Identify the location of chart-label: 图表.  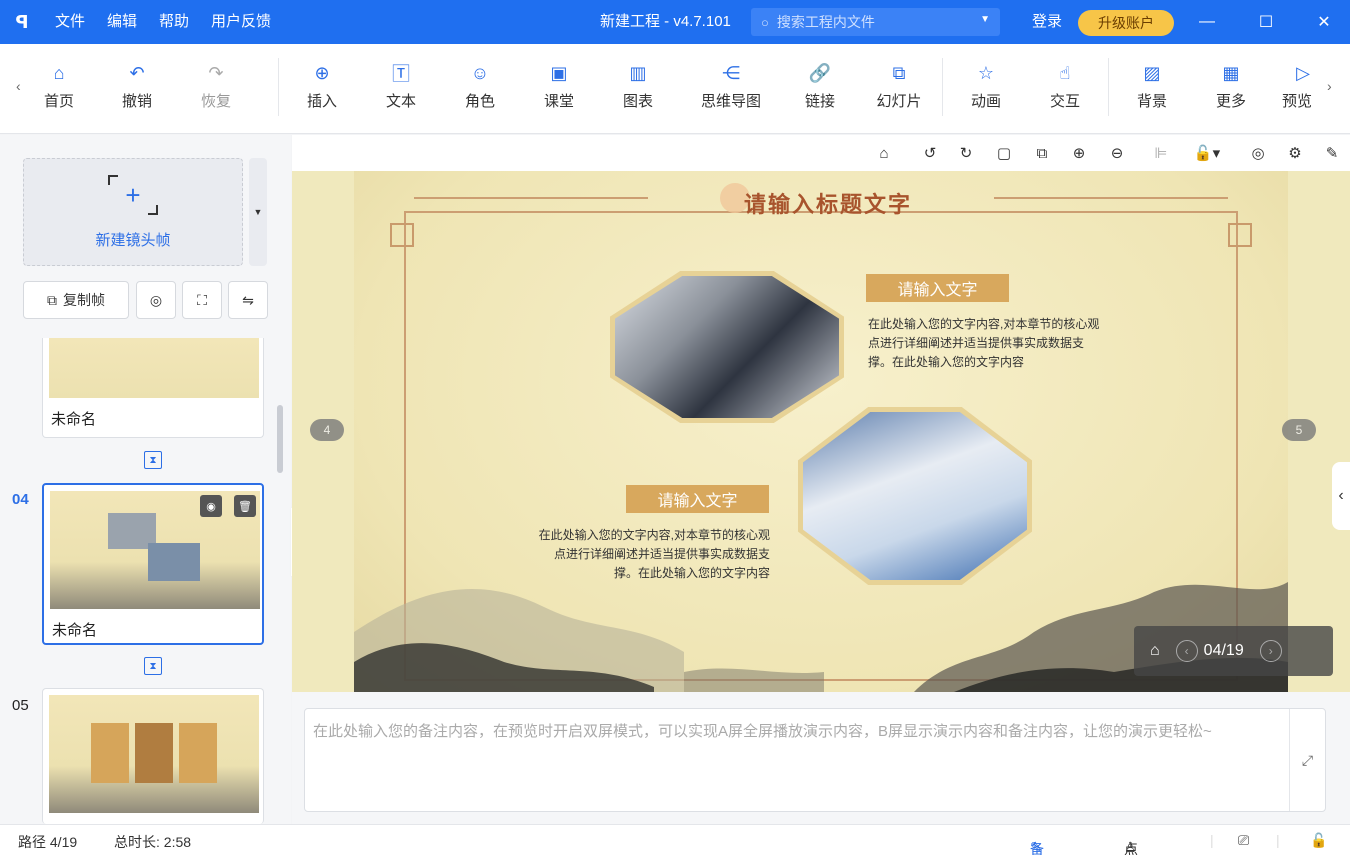
(637, 101).